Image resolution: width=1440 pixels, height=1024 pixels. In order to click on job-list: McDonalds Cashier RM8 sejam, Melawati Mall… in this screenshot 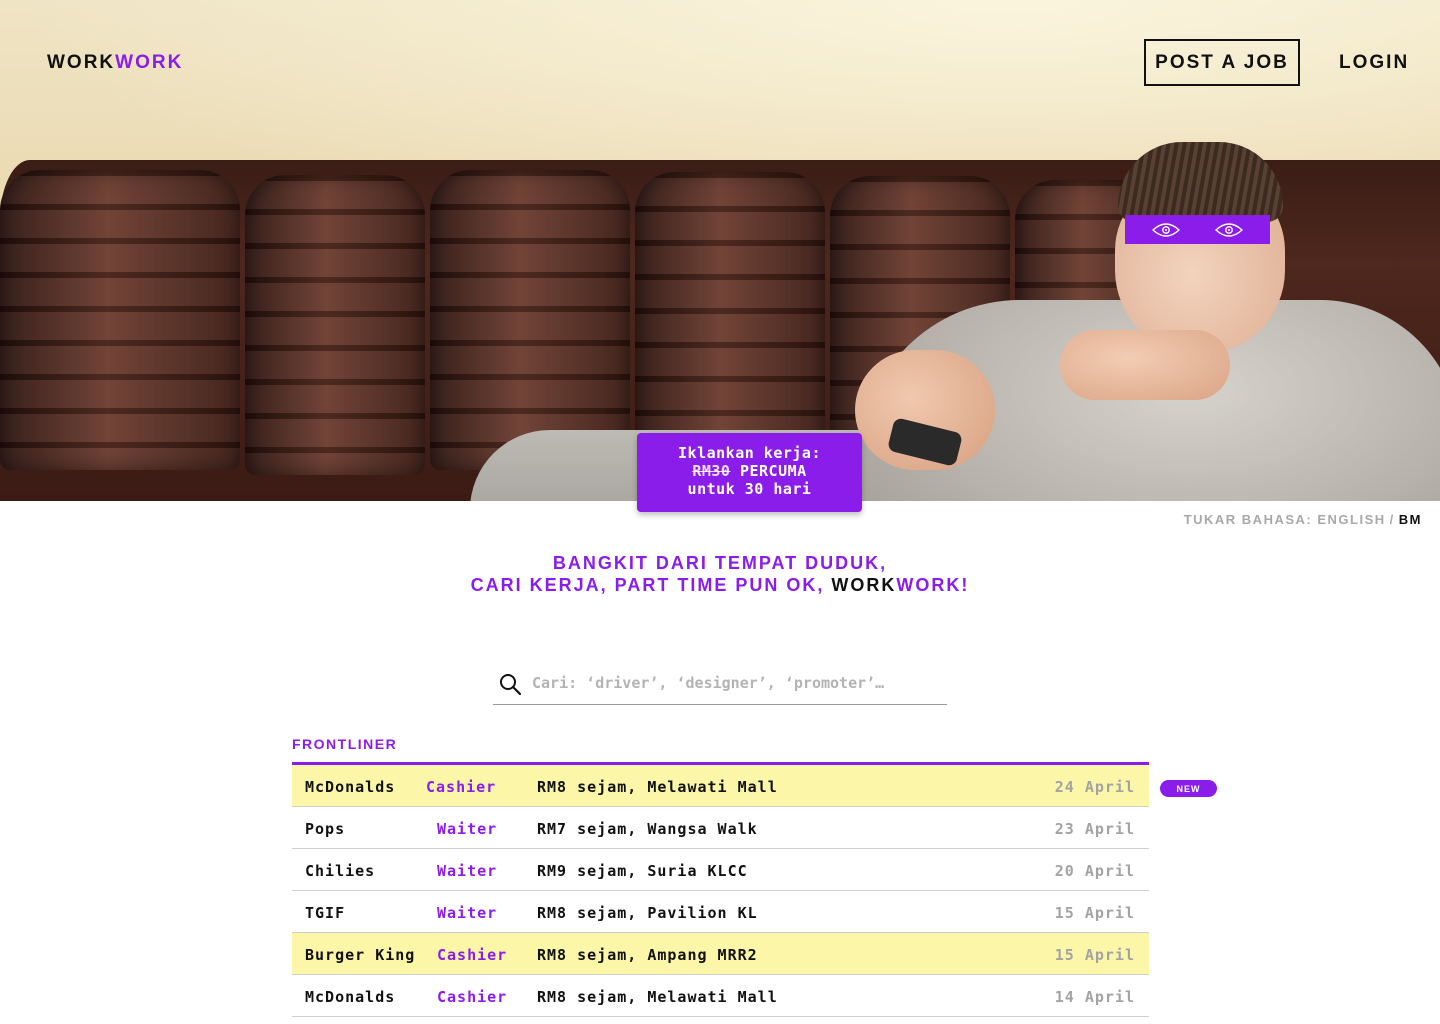, I will do `click(720, 889)`.